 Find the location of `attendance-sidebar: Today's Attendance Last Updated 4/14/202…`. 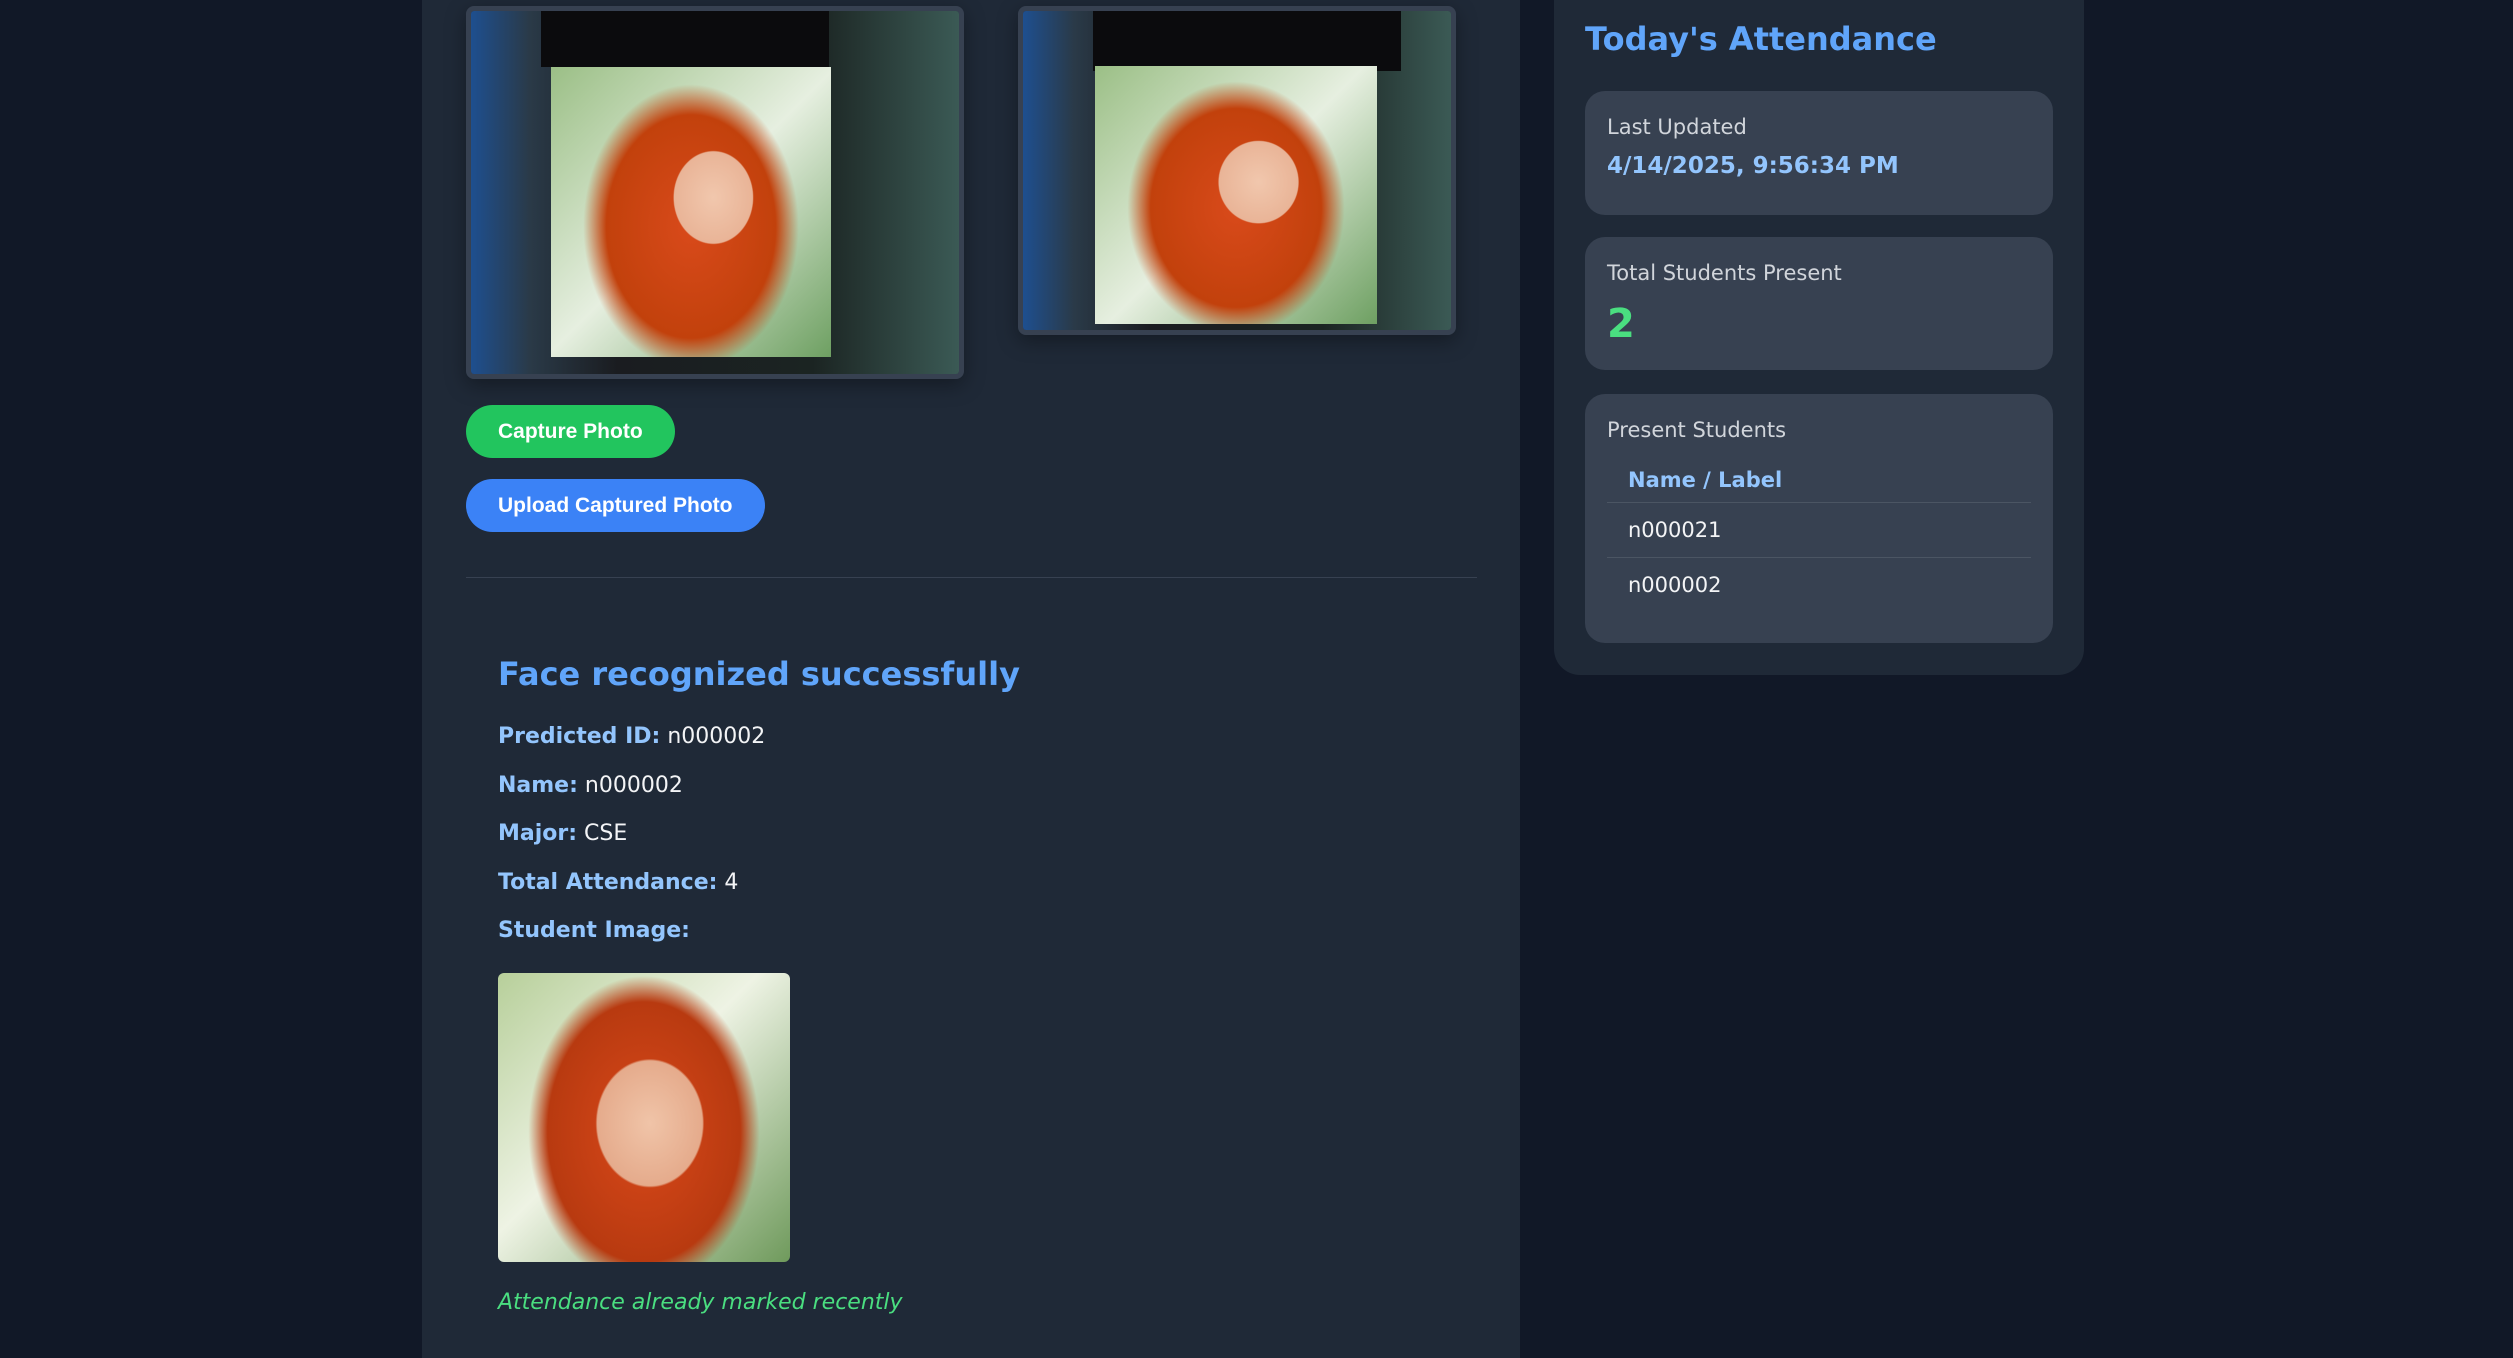

attendance-sidebar: Today's Attendance Last Updated 4/14/202… is located at coordinates (1819, 337).